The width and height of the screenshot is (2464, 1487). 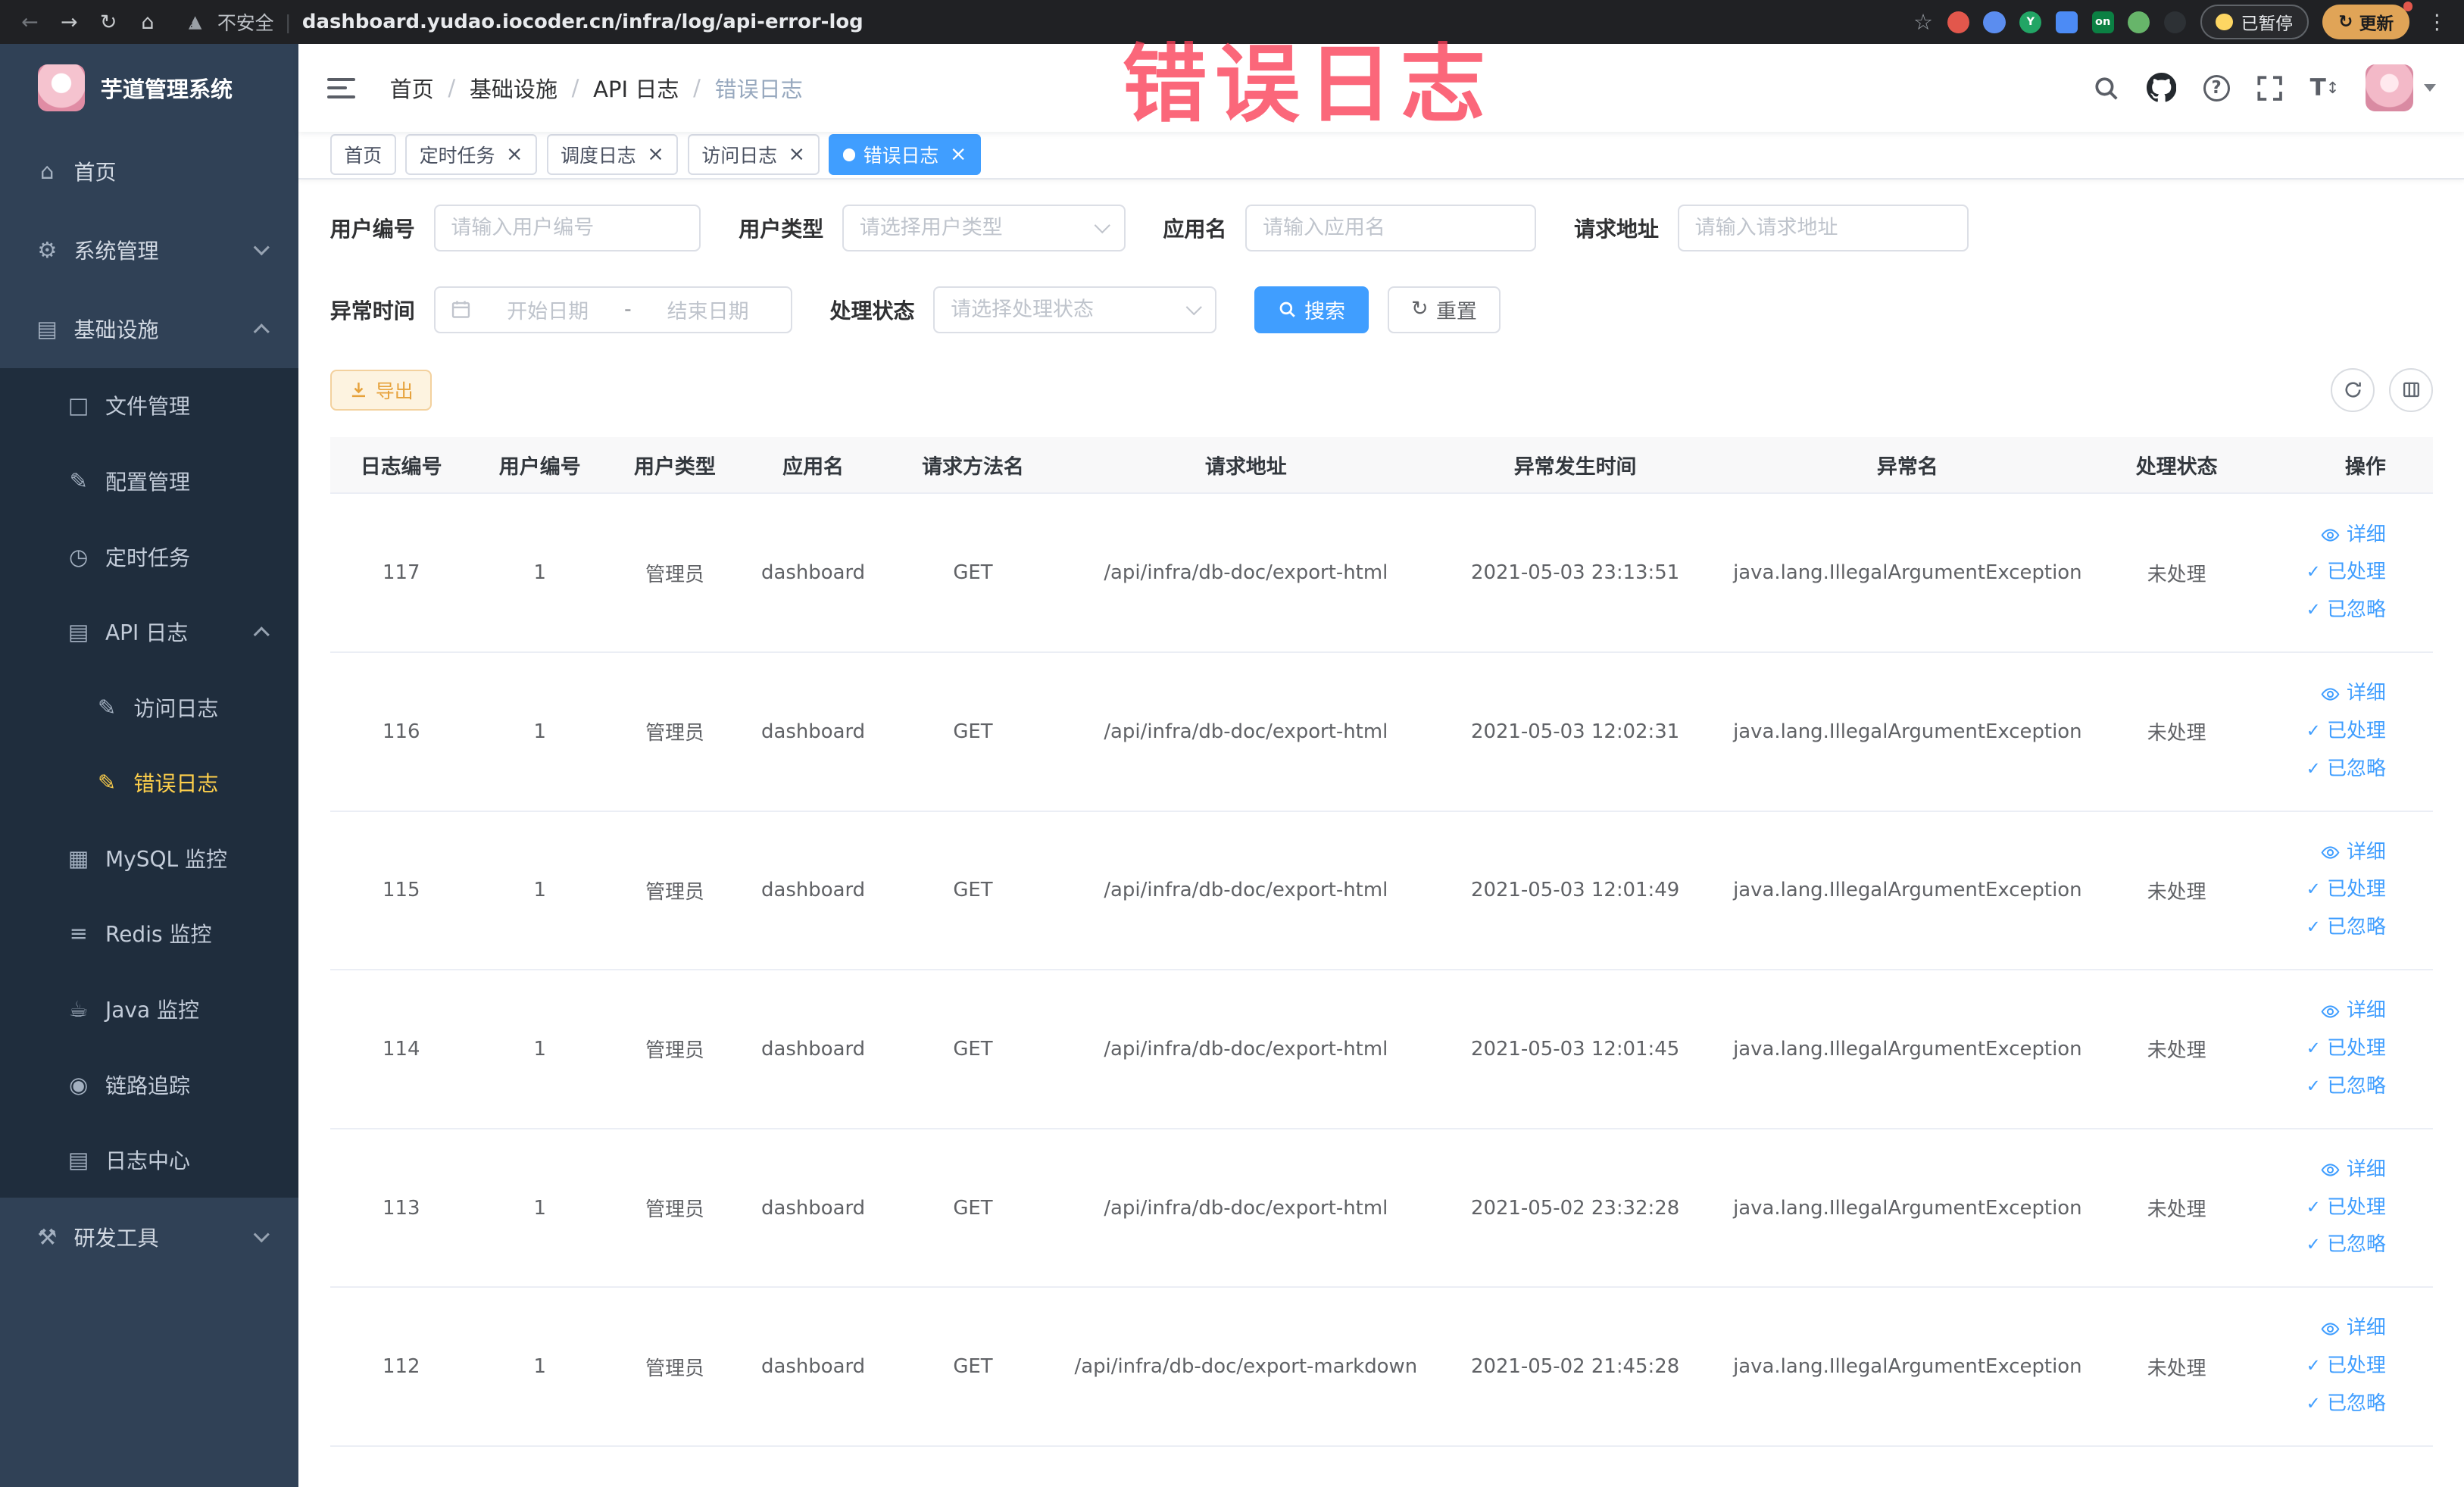 I want to click on breadcrumb: 首页 / 基础设施 / API 日志 / 错误日志, so click(x=596, y=88).